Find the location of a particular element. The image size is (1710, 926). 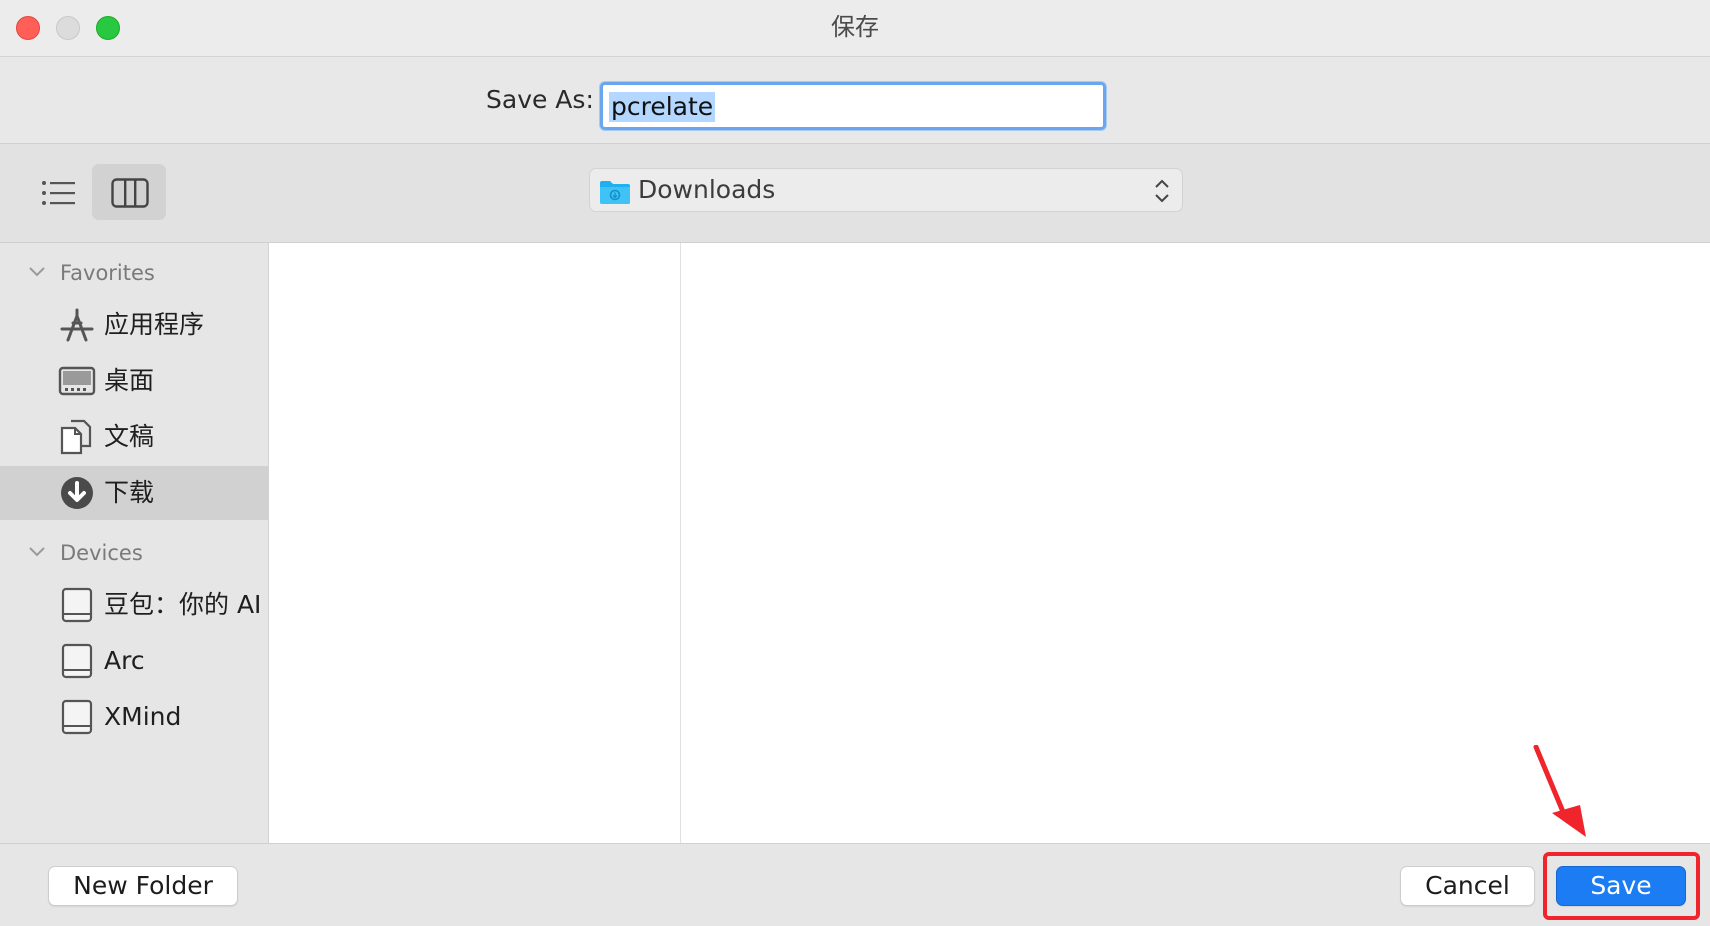

applications-icon is located at coordinates (77, 325).